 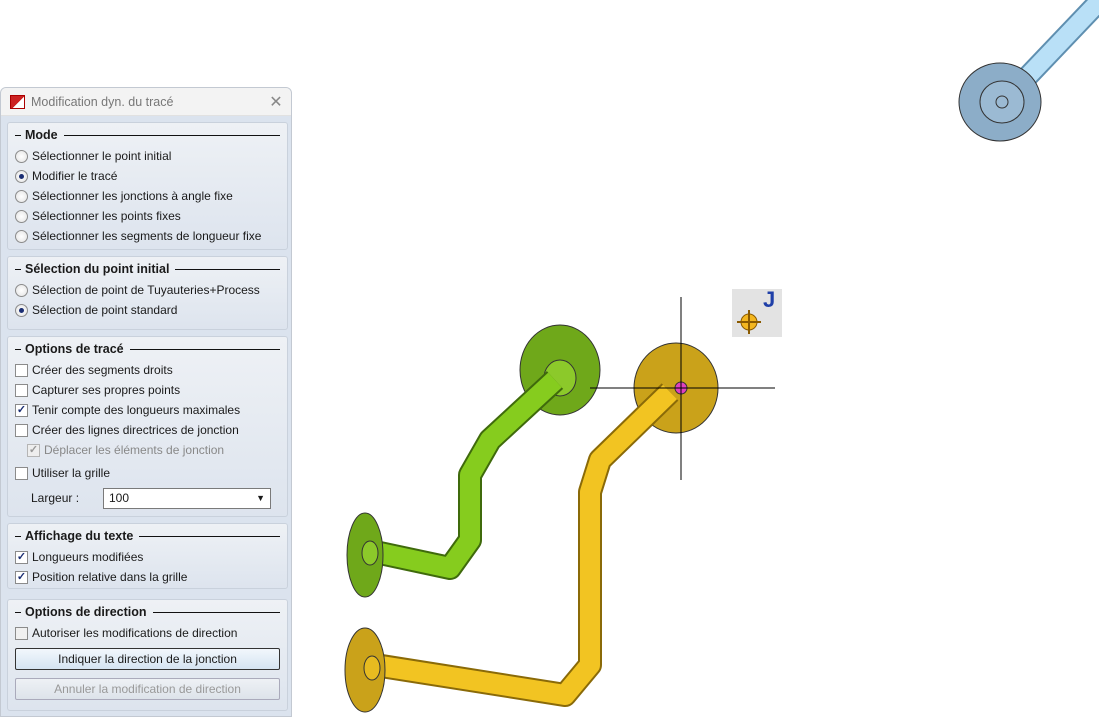 I want to click on allow-direction-checkbox: Autoriser les modifications de direction, so click(x=147, y=633).